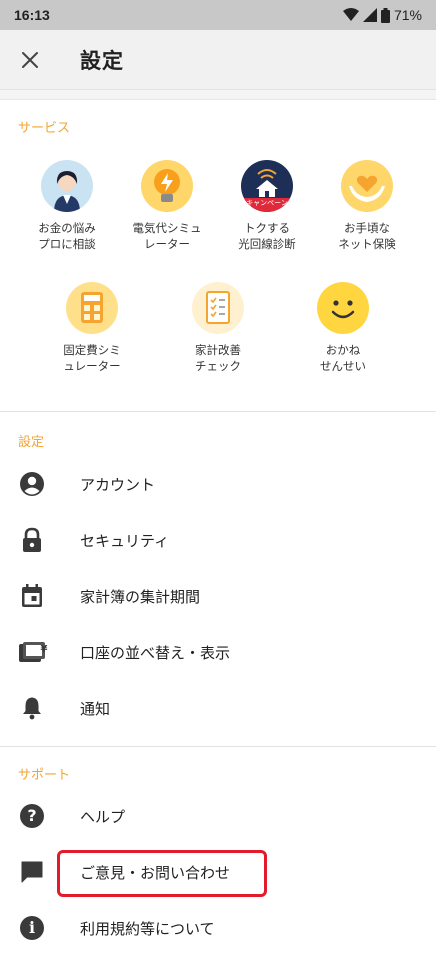 The height and width of the screenshot is (966, 436). What do you see at coordinates (32, 596) in the screenshot?
I see `calendar-icon` at bounding box center [32, 596].